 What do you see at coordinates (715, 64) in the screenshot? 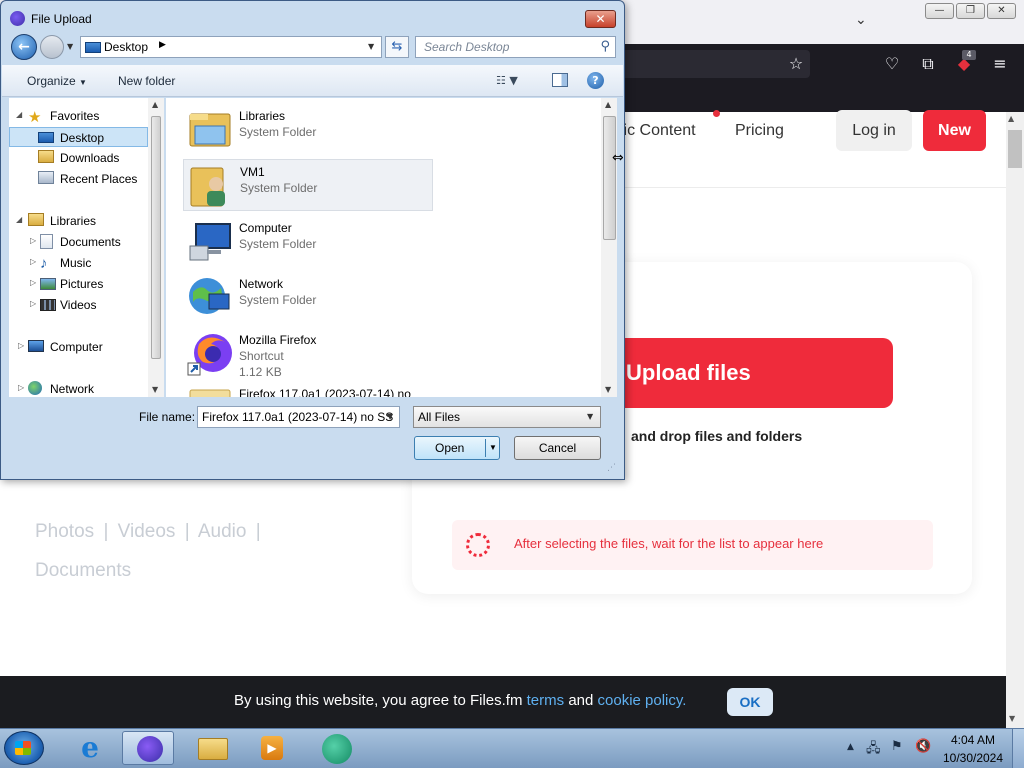
I see `url-bar` at bounding box center [715, 64].